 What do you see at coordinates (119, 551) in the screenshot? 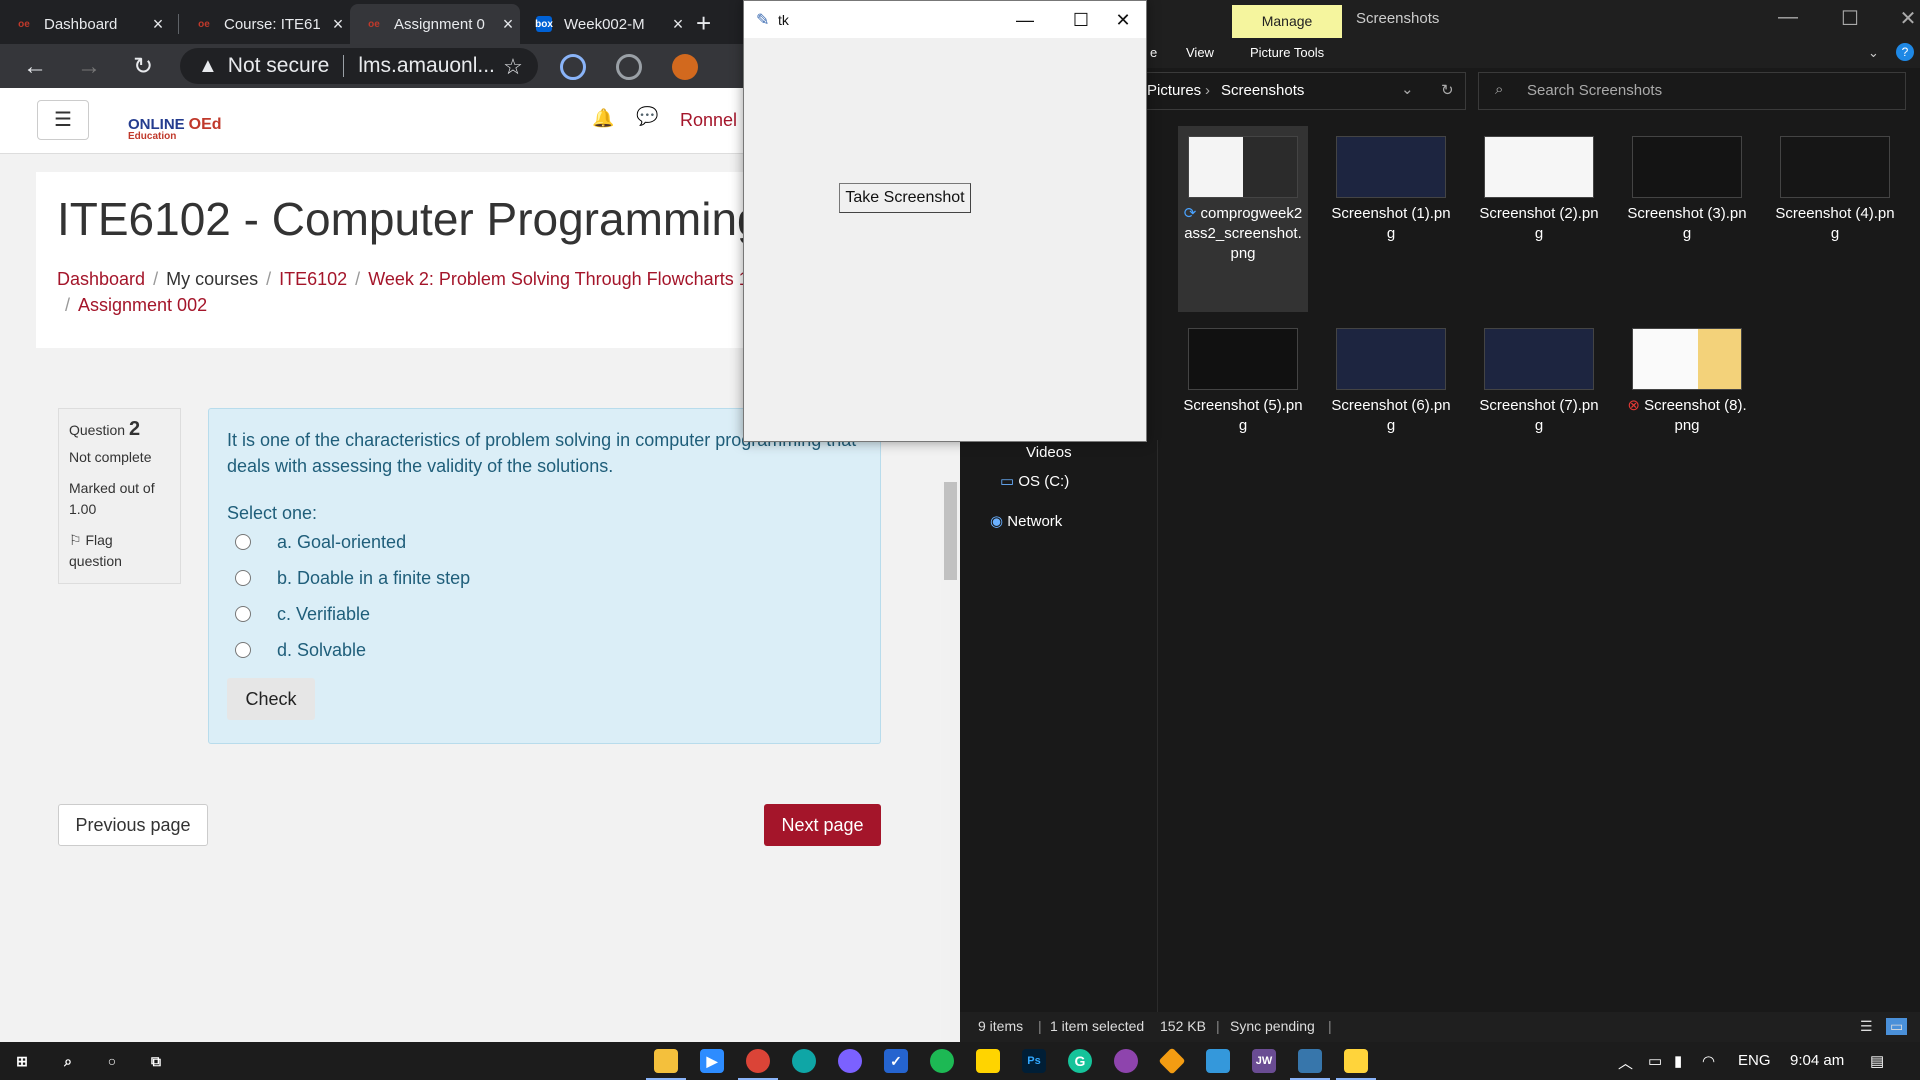
I see `flag-question-link: ⚐ Flag question` at bounding box center [119, 551].